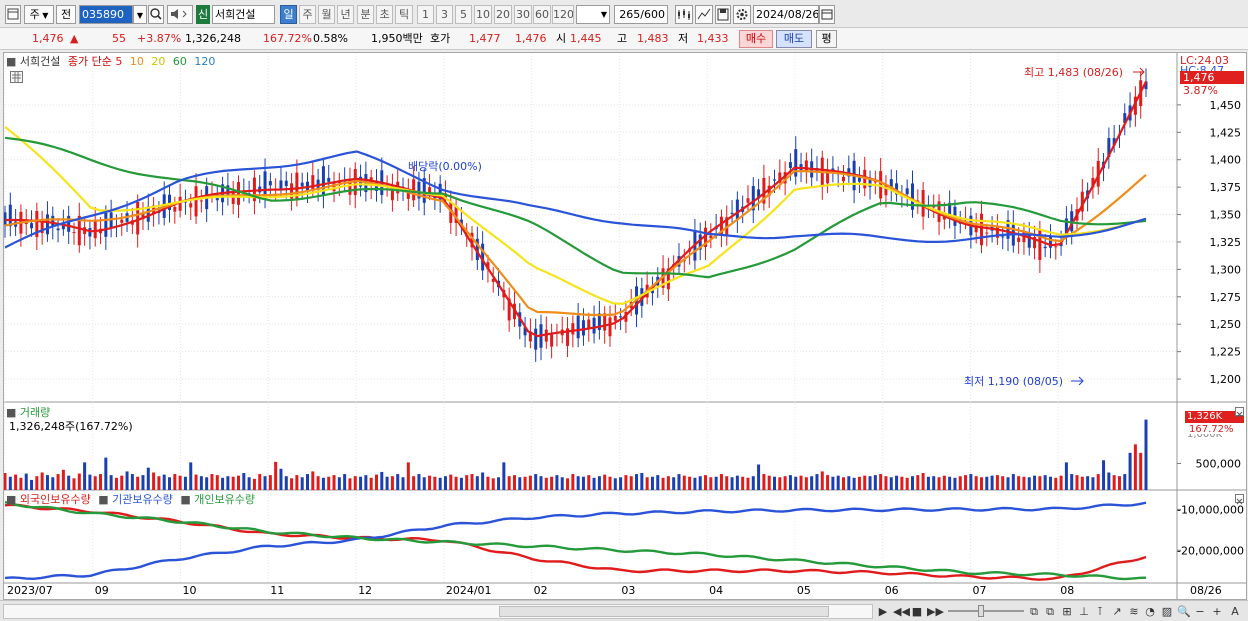 The width and height of the screenshot is (1248, 621). I want to click on fibonacci-icon: ≋, so click(1134, 611).